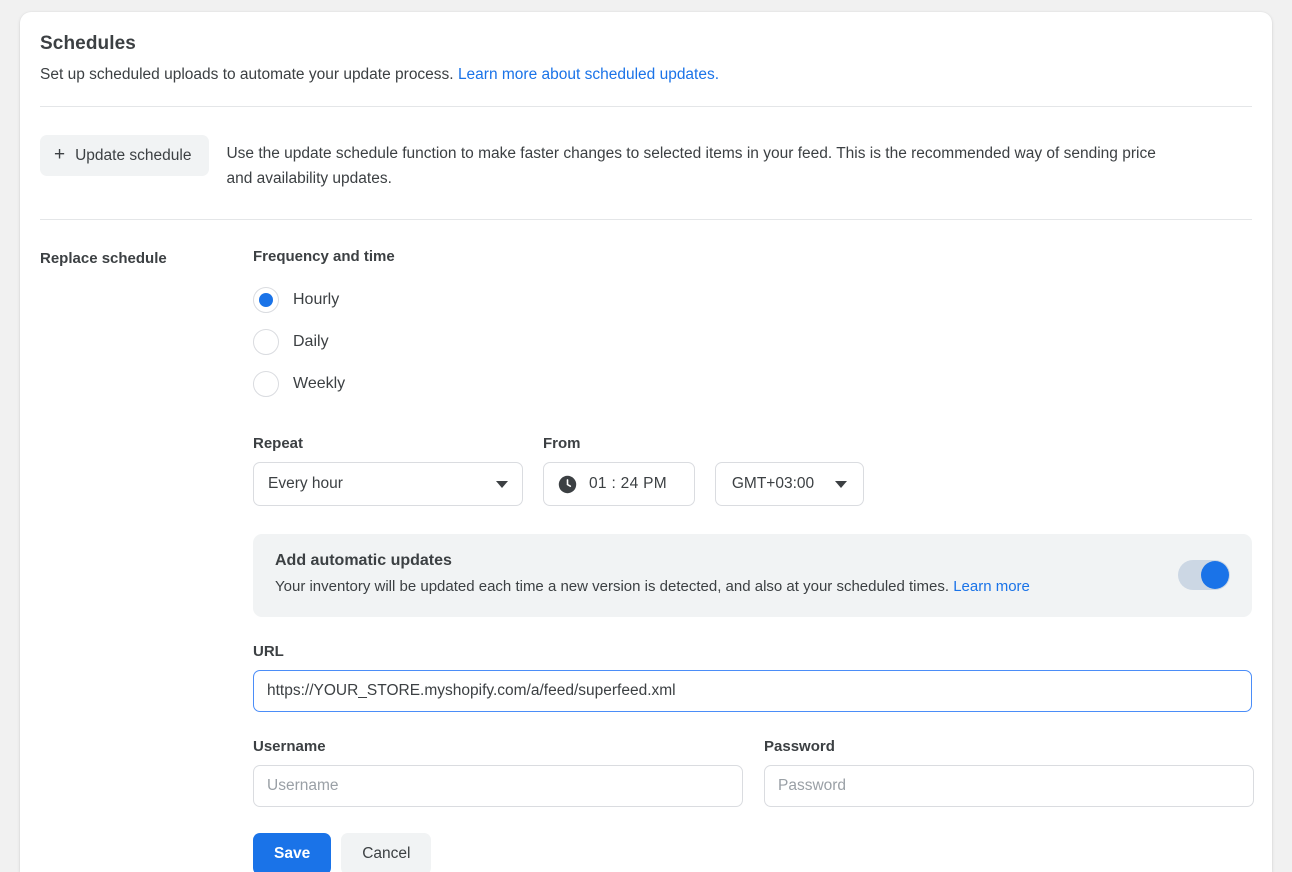 This screenshot has width=1292, height=872. I want to click on repeat-label: Repeat, so click(278, 443).